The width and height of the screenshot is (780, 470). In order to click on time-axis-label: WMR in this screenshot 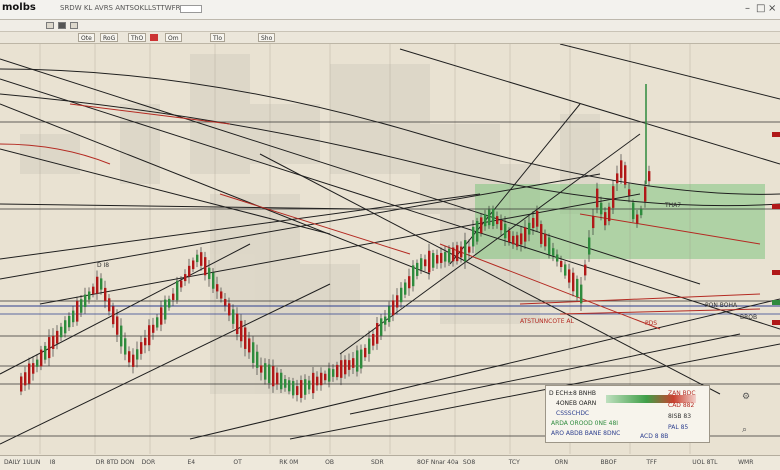, I will do `click(746, 462)`.